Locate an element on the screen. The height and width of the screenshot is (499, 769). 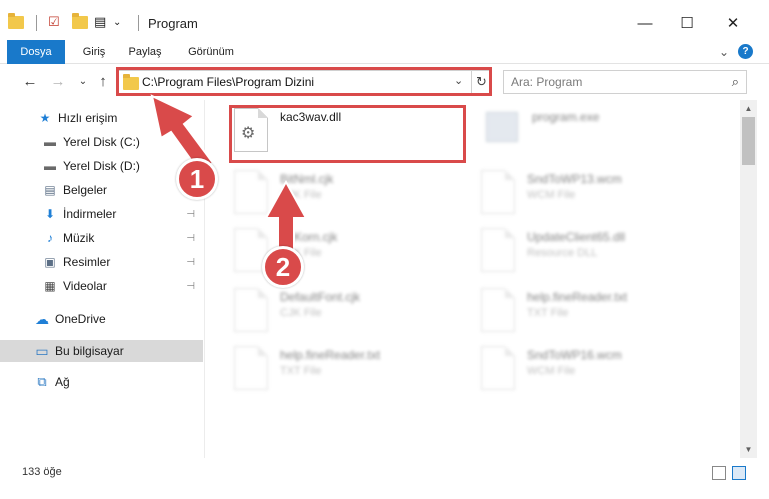
customize-view-icon: ▤ is located at coordinates (100, 22).